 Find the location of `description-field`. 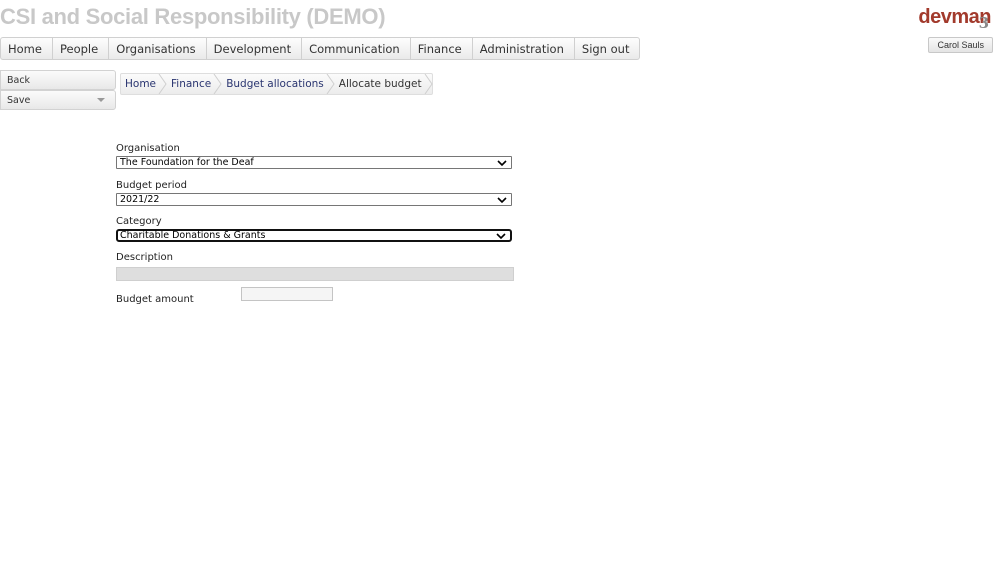

description-field is located at coordinates (315, 274).